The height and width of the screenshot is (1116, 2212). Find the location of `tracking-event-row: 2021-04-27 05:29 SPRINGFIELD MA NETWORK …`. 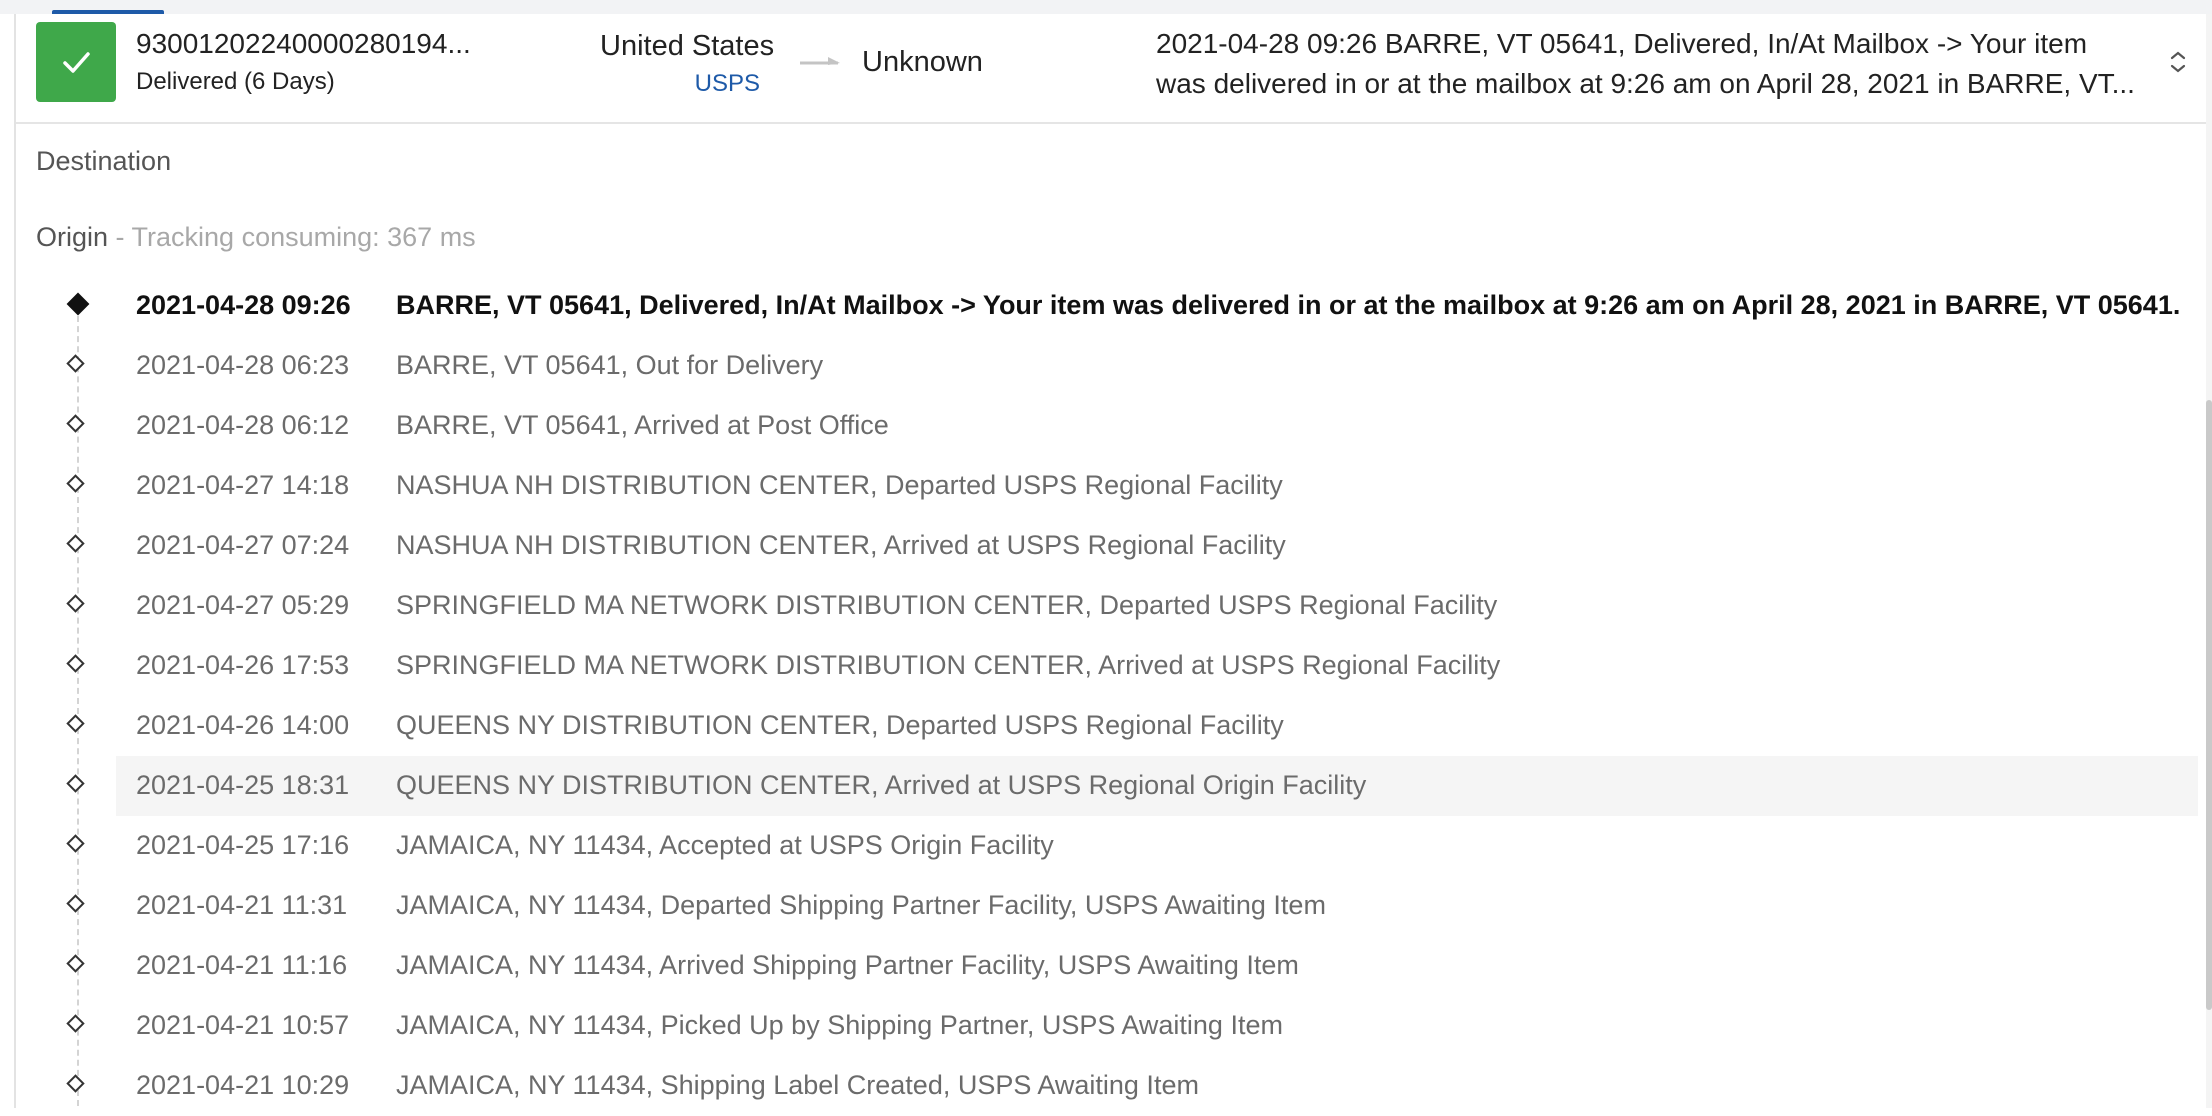

tracking-event-row: 2021-04-27 05:29 SPRINGFIELD MA NETWORK … is located at coordinates (1100, 606).